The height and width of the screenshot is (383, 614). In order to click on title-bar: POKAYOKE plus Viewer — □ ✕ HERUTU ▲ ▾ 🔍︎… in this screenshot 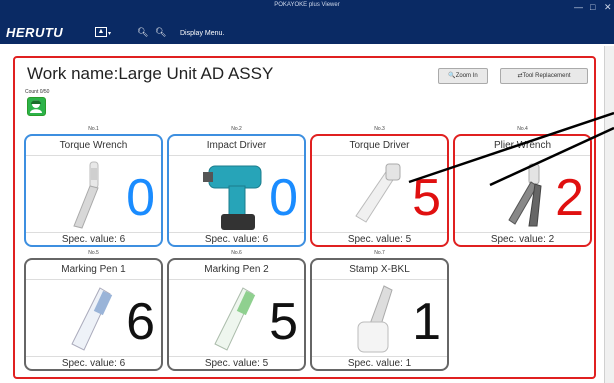, I will do `click(307, 22)`.